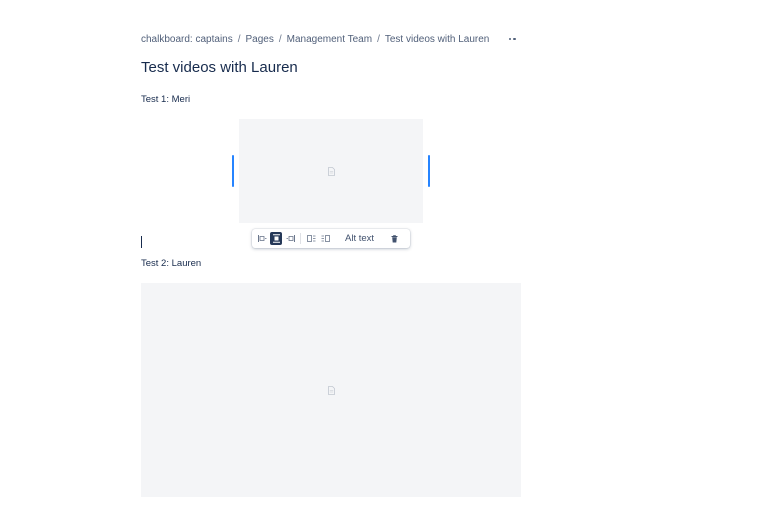  I want to click on align-left-button, so click(262, 238).